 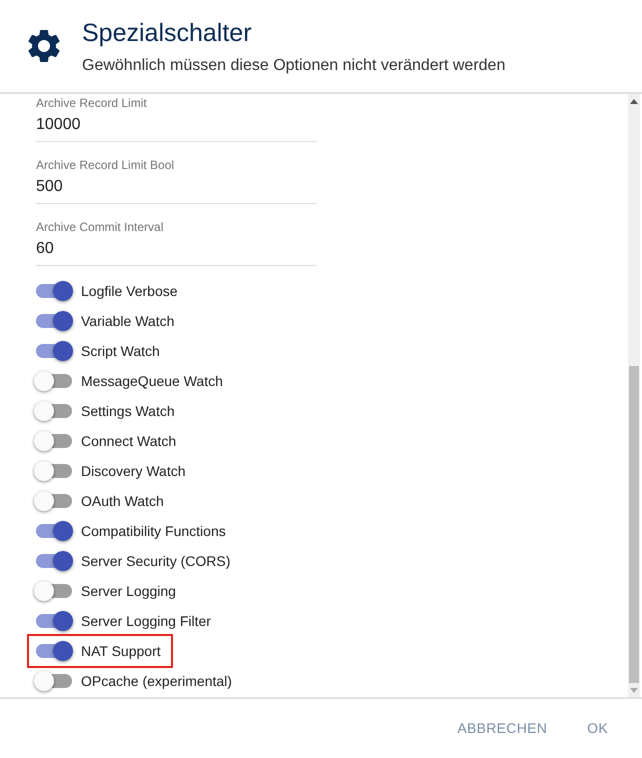 I want to click on field-label: Archive Record Limit, so click(x=92, y=103).